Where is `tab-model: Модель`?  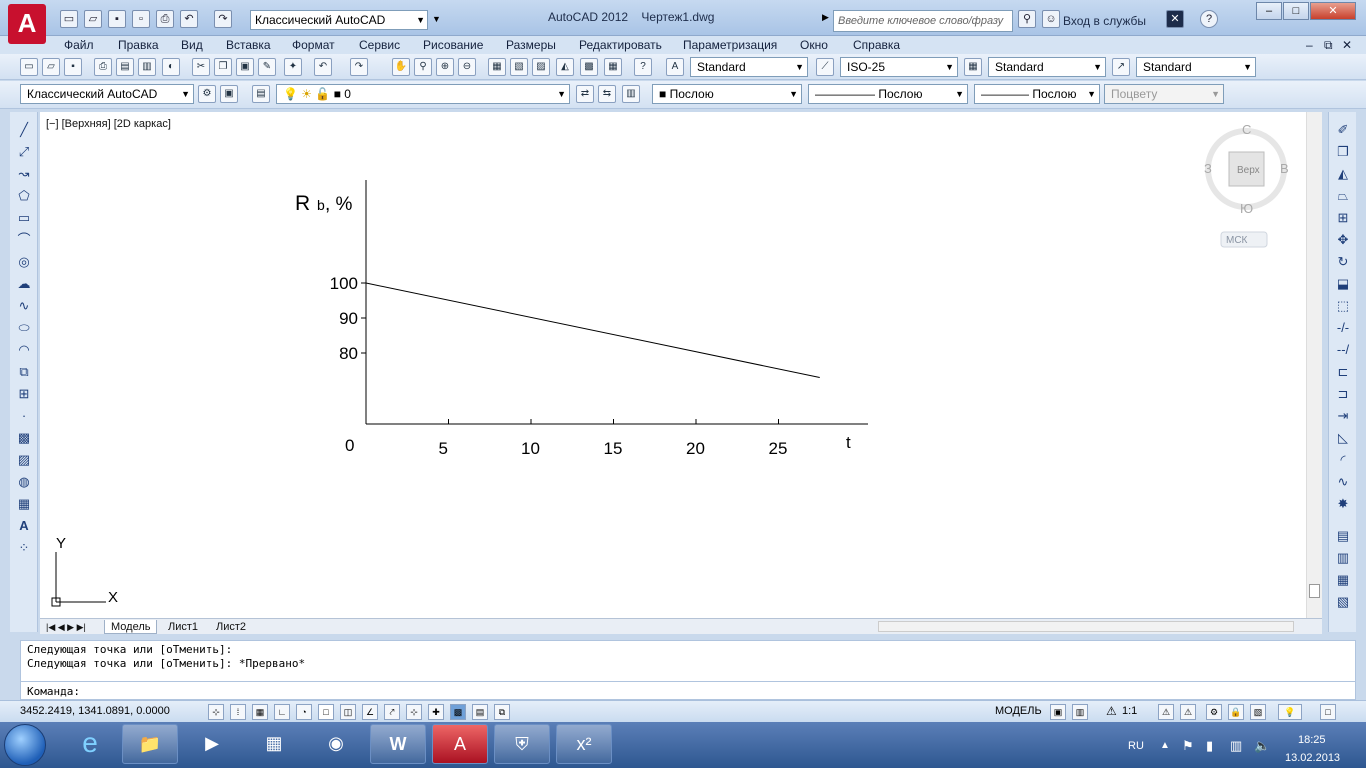
tab-model: Модель is located at coordinates (131, 627).